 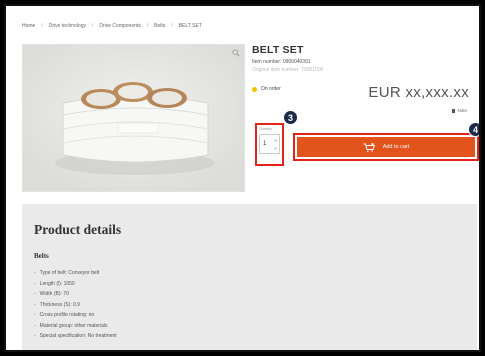 What do you see at coordinates (454, 110) in the screenshot?
I see `info-icon` at bounding box center [454, 110].